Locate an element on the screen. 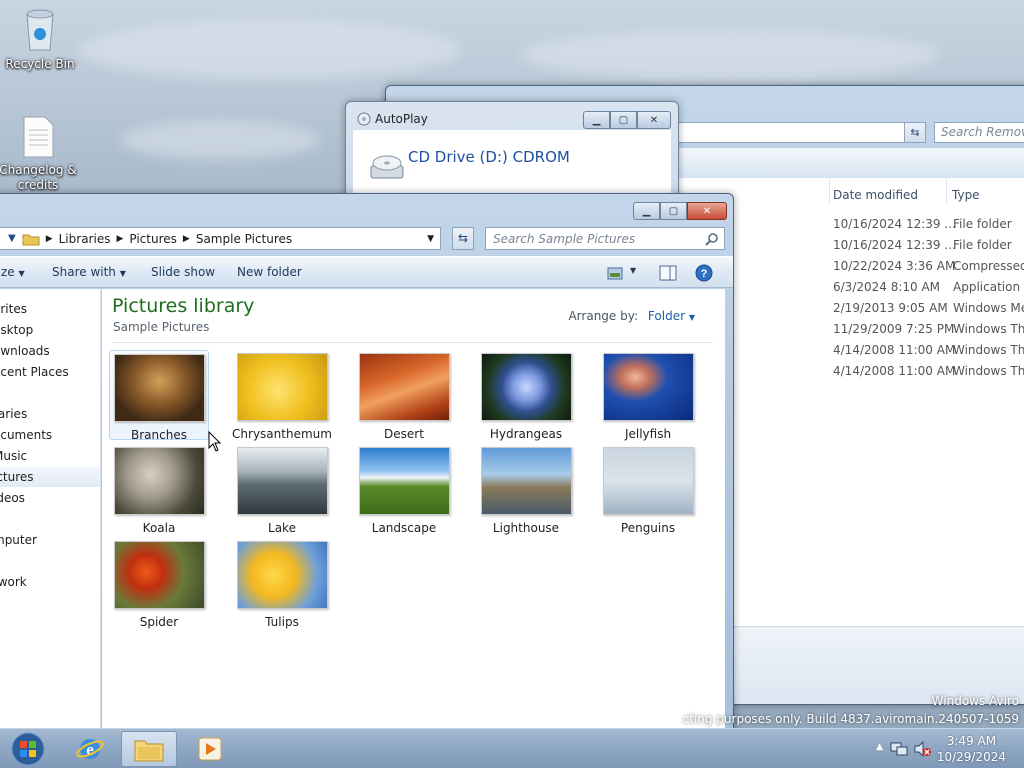 The height and width of the screenshot is (768, 1024). breadcrumb-sample-pictures: Sample Pictures is located at coordinates (244, 239).